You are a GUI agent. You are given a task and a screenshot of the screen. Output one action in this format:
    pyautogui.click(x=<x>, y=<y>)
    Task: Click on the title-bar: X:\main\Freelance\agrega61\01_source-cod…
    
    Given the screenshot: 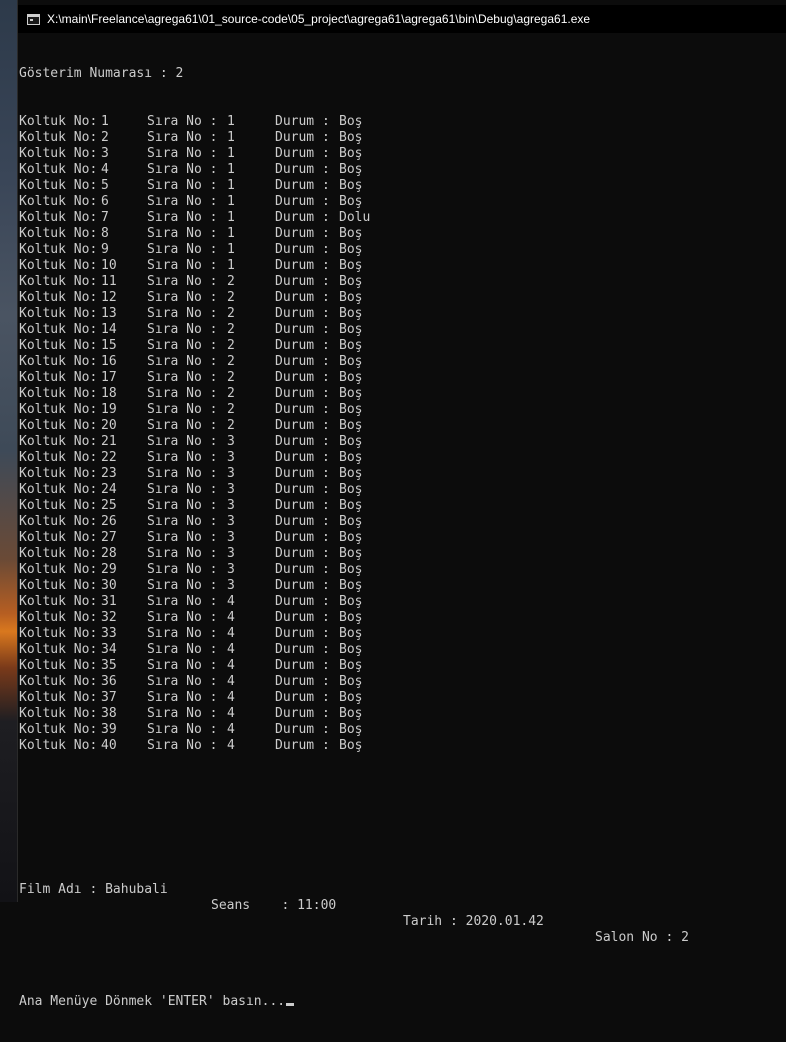 What is the action you would take?
    pyautogui.click(x=402, y=19)
    